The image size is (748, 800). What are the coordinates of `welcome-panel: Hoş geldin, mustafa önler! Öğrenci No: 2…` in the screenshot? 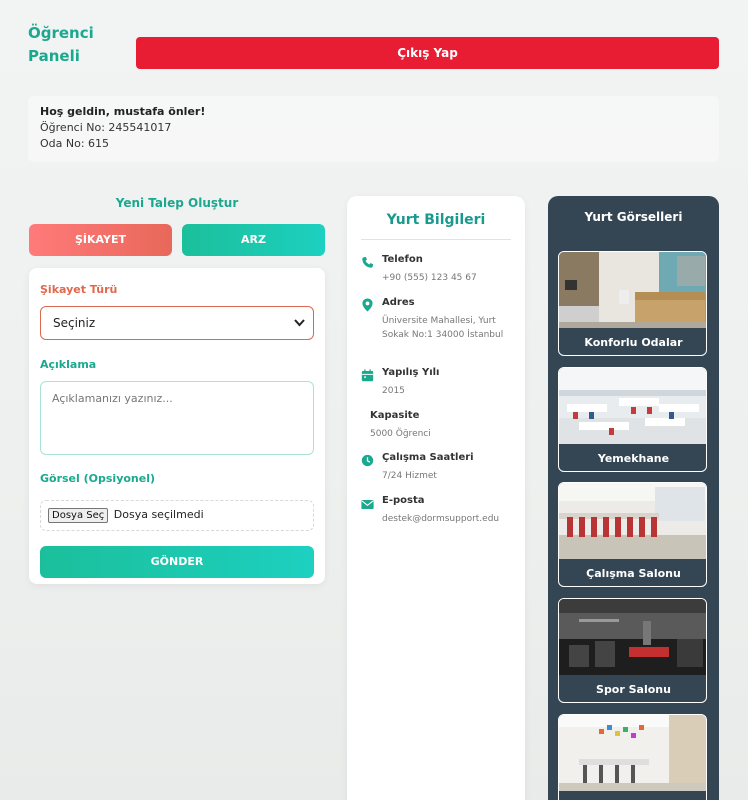 It's located at (373, 129).